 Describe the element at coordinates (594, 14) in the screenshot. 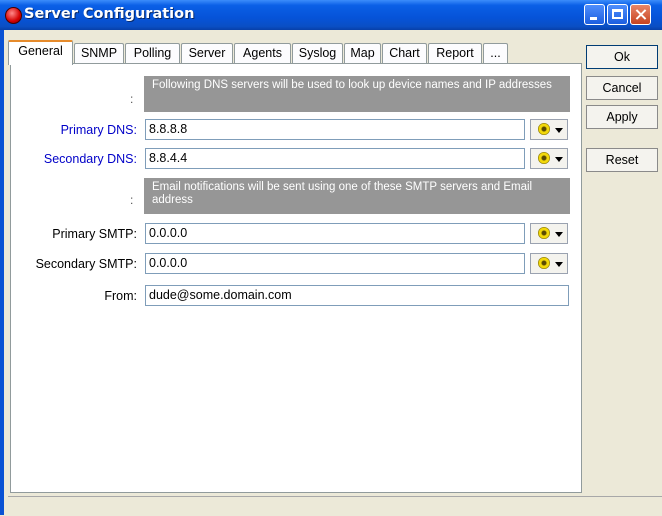

I see `minimize-button` at that location.